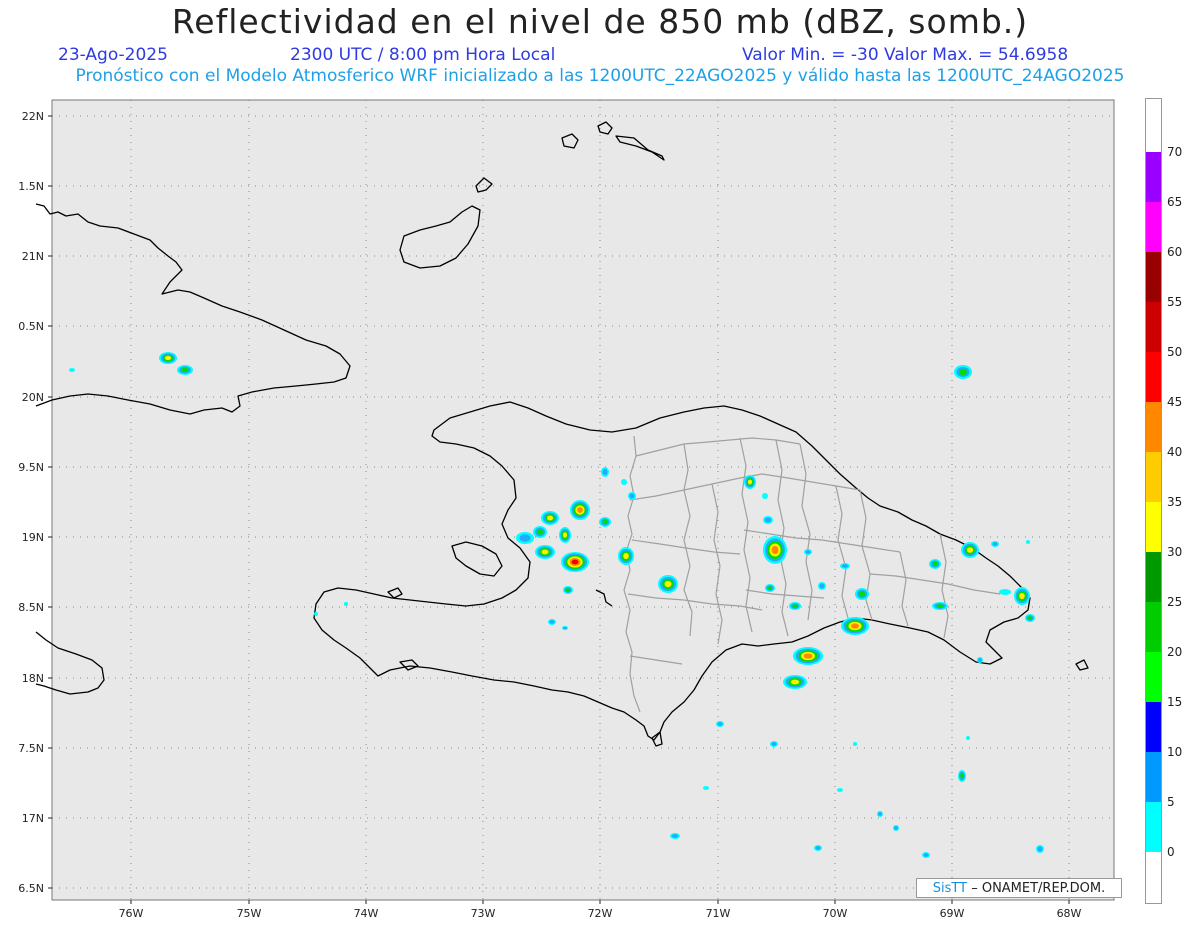  I want to click on lon-label: 76W, so click(131, 913).